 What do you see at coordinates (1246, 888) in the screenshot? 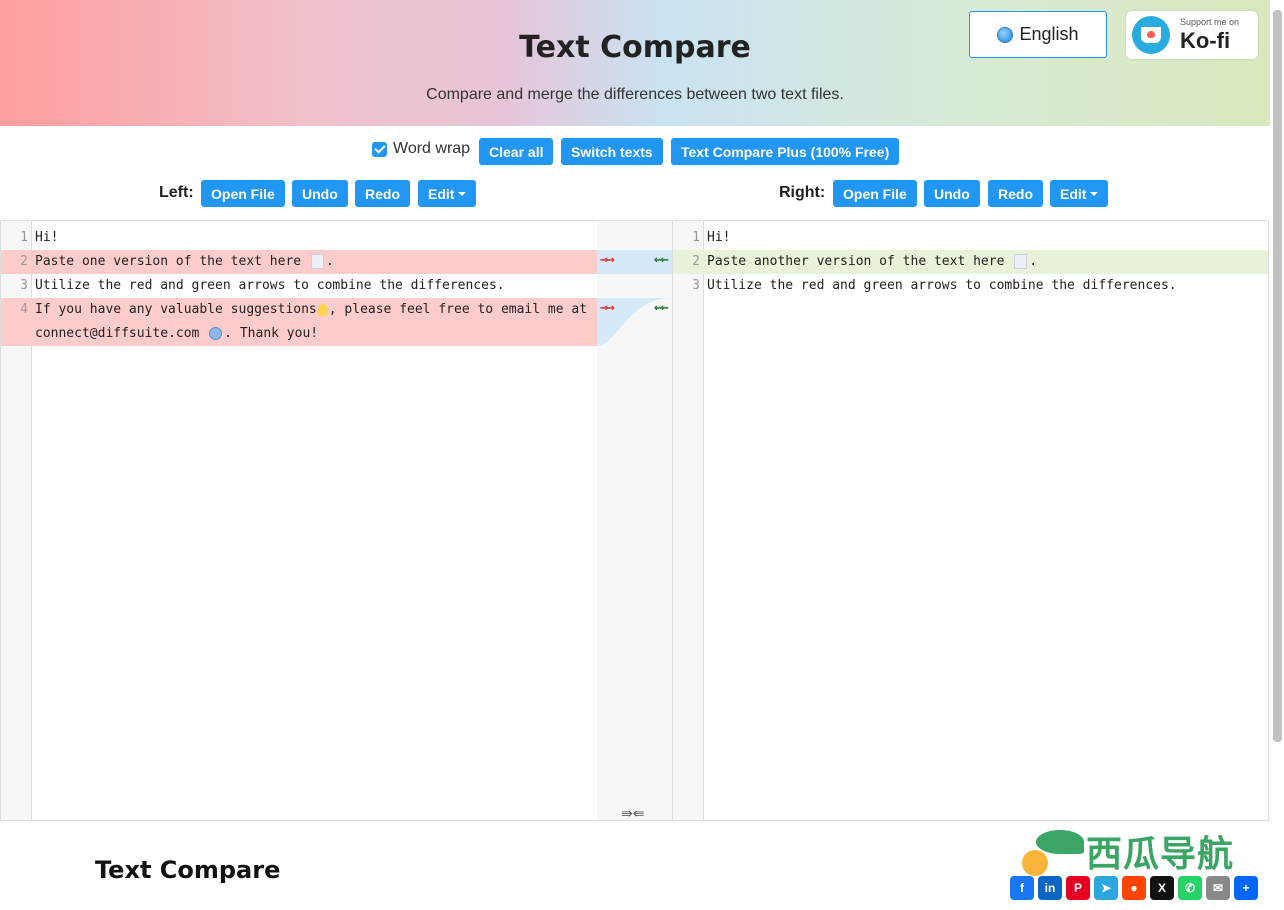
I see `share-icon: +` at bounding box center [1246, 888].